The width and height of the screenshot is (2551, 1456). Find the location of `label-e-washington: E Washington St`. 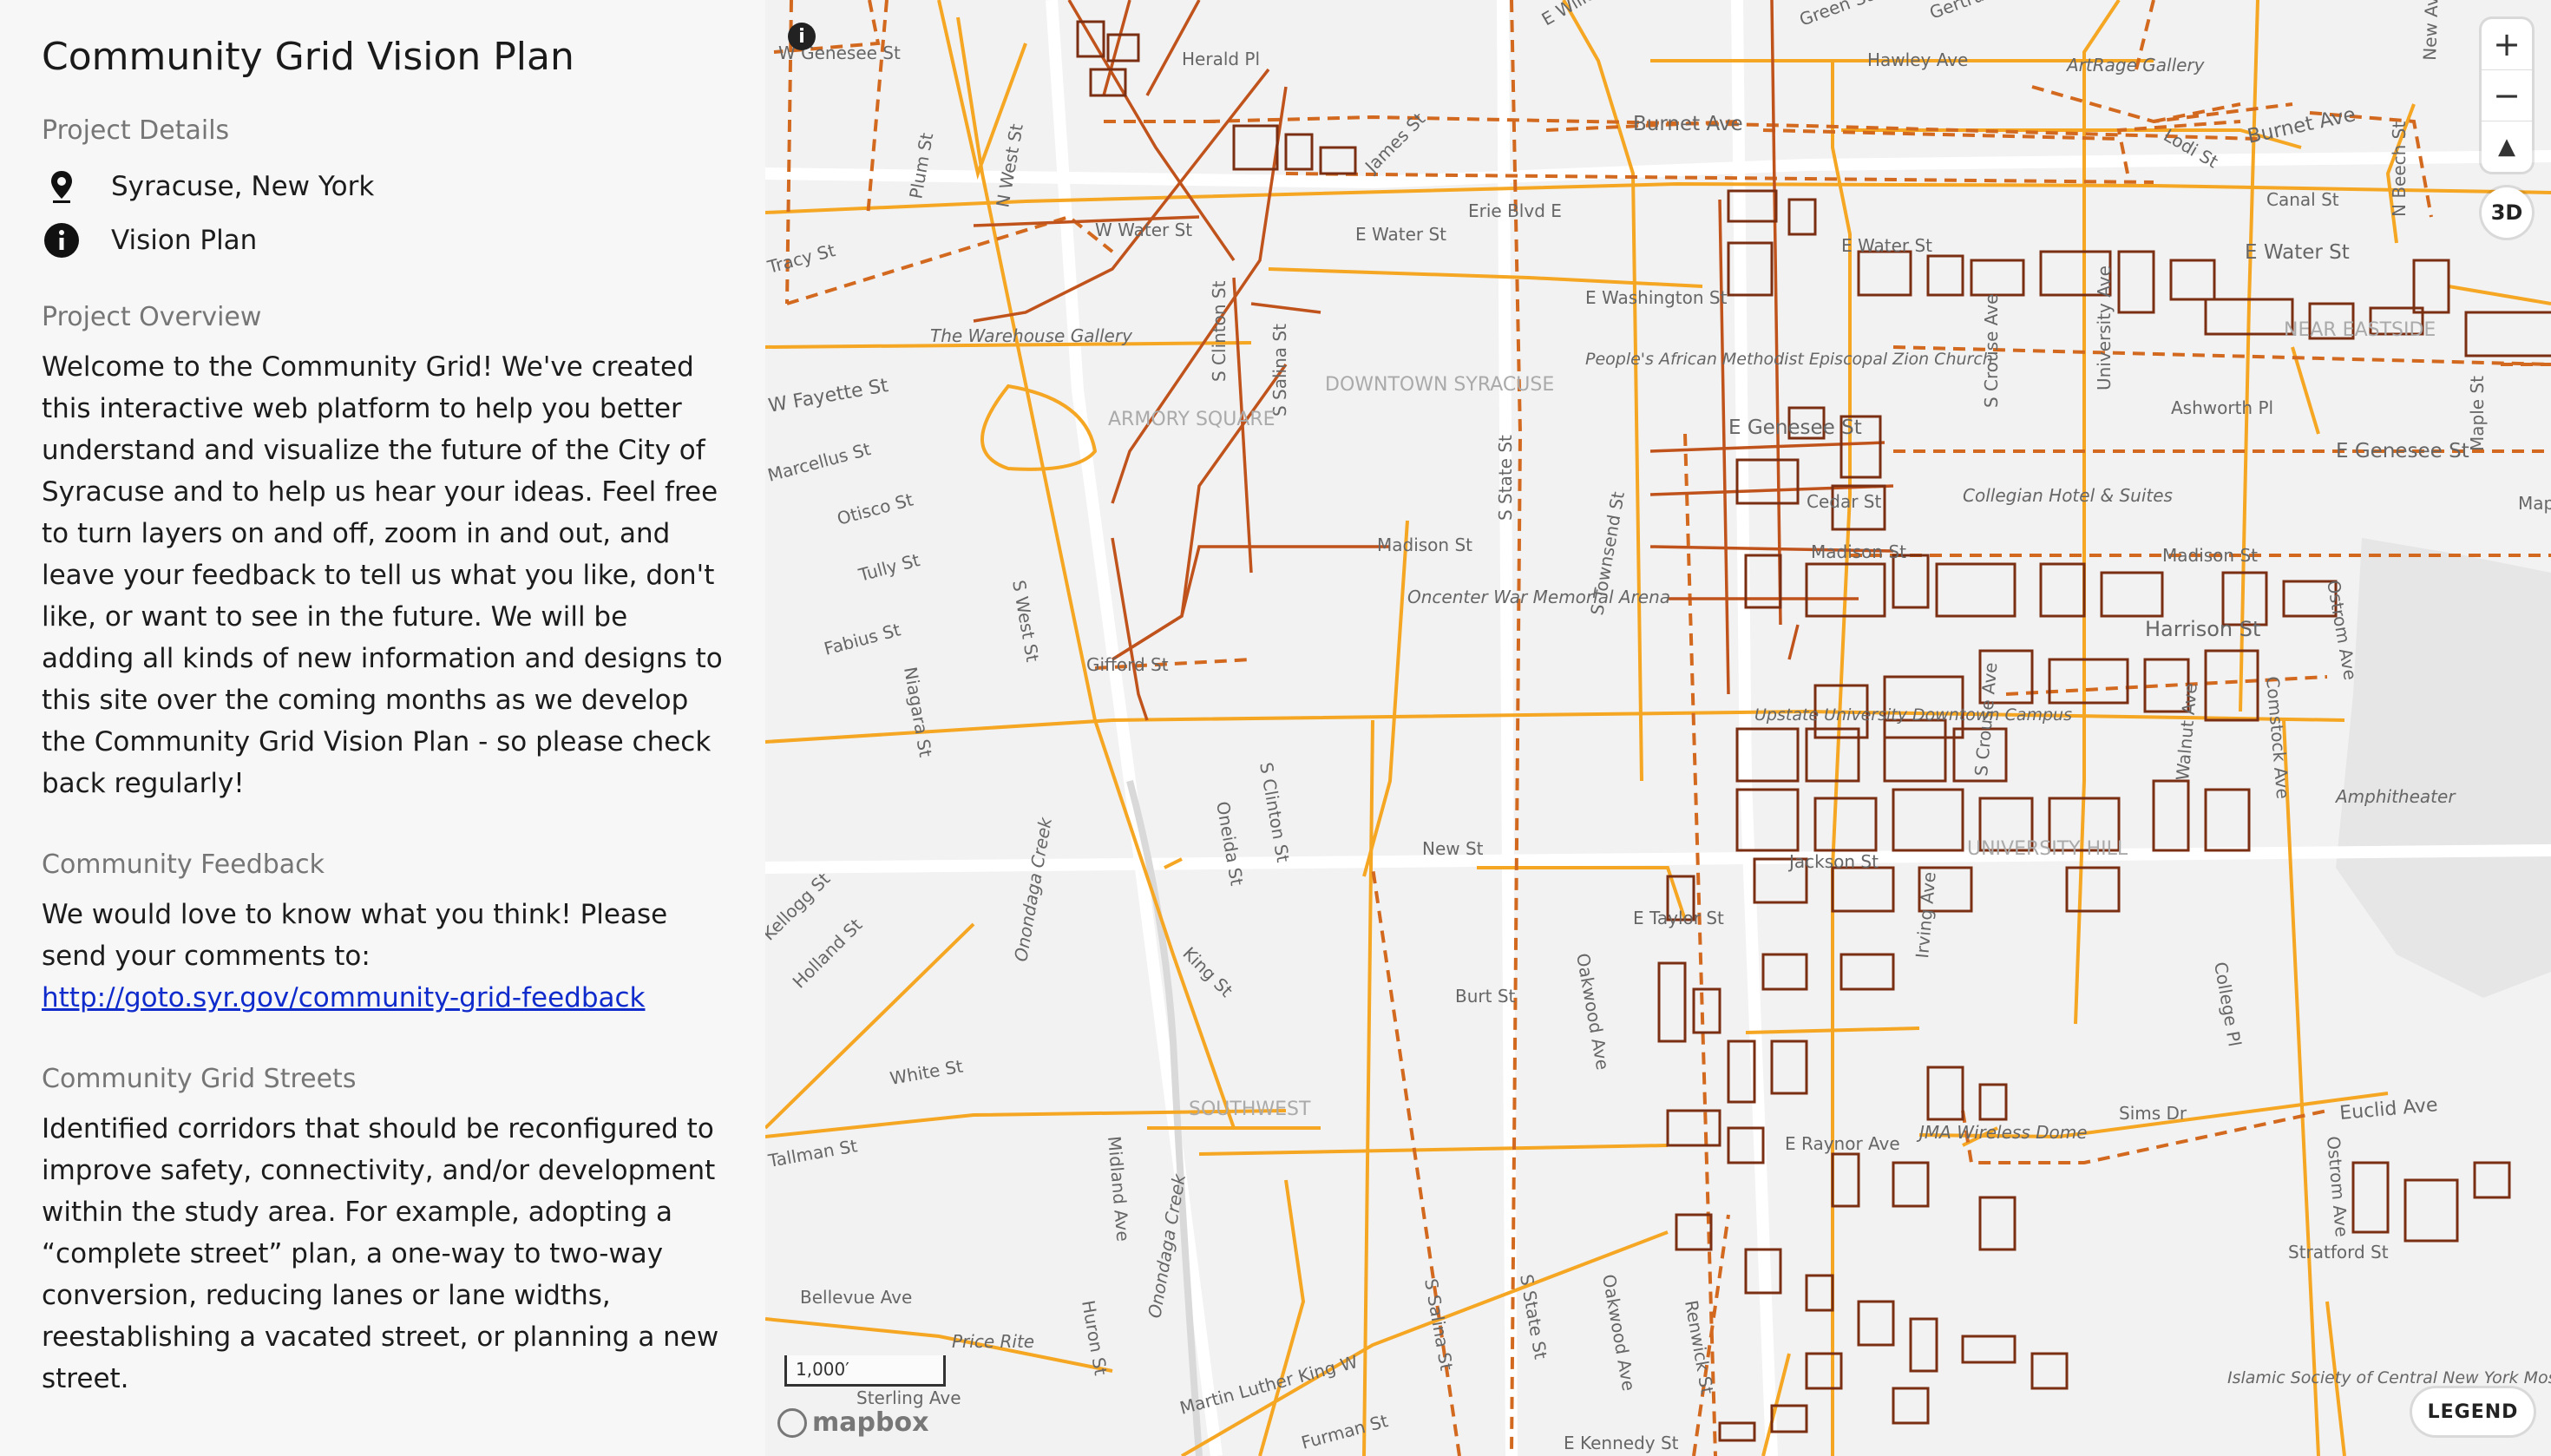

label-e-washington: E Washington St is located at coordinates (1656, 297).